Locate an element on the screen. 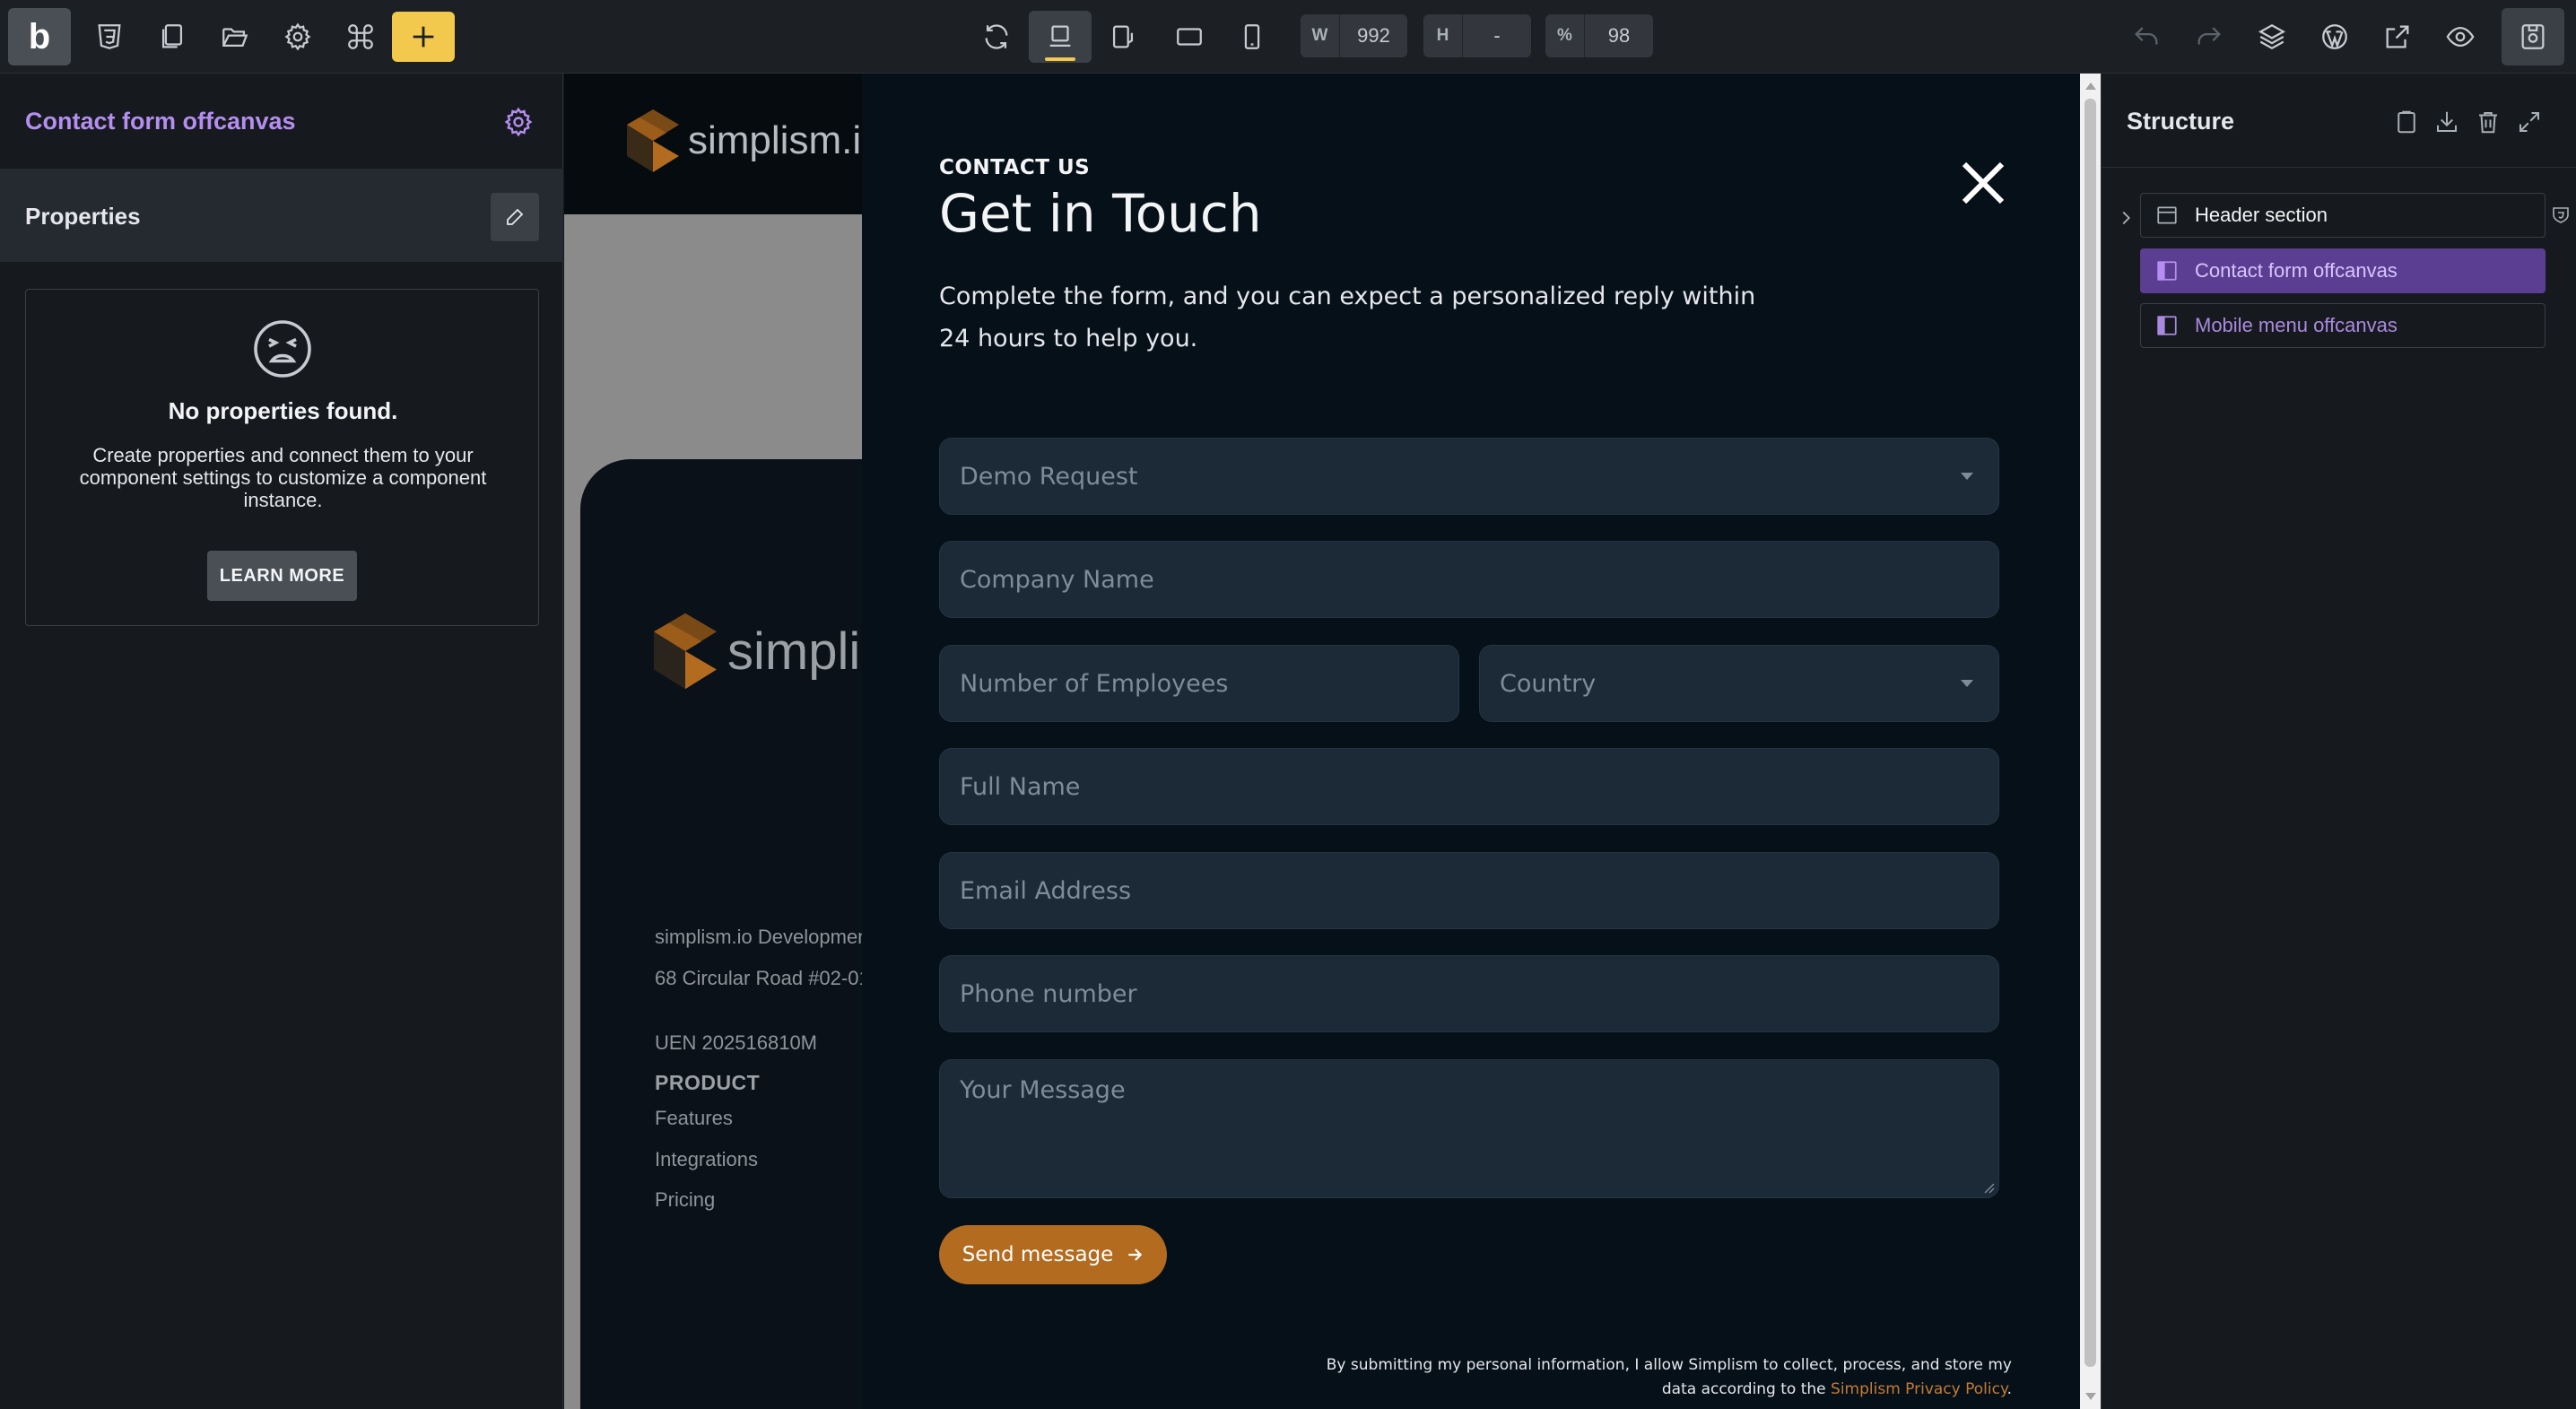 The image size is (2576, 1409). privacy-policy-link: Simplism Privacy Policy is located at coordinates (1919, 1389).